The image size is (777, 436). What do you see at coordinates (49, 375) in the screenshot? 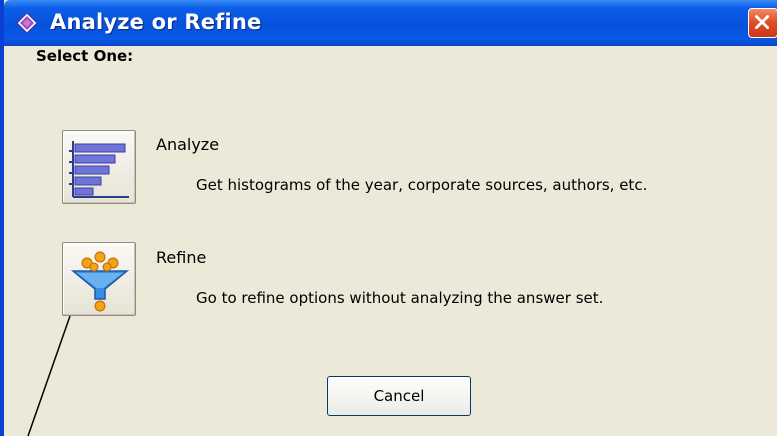
I see `annotation-pointer-line` at bounding box center [49, 375].